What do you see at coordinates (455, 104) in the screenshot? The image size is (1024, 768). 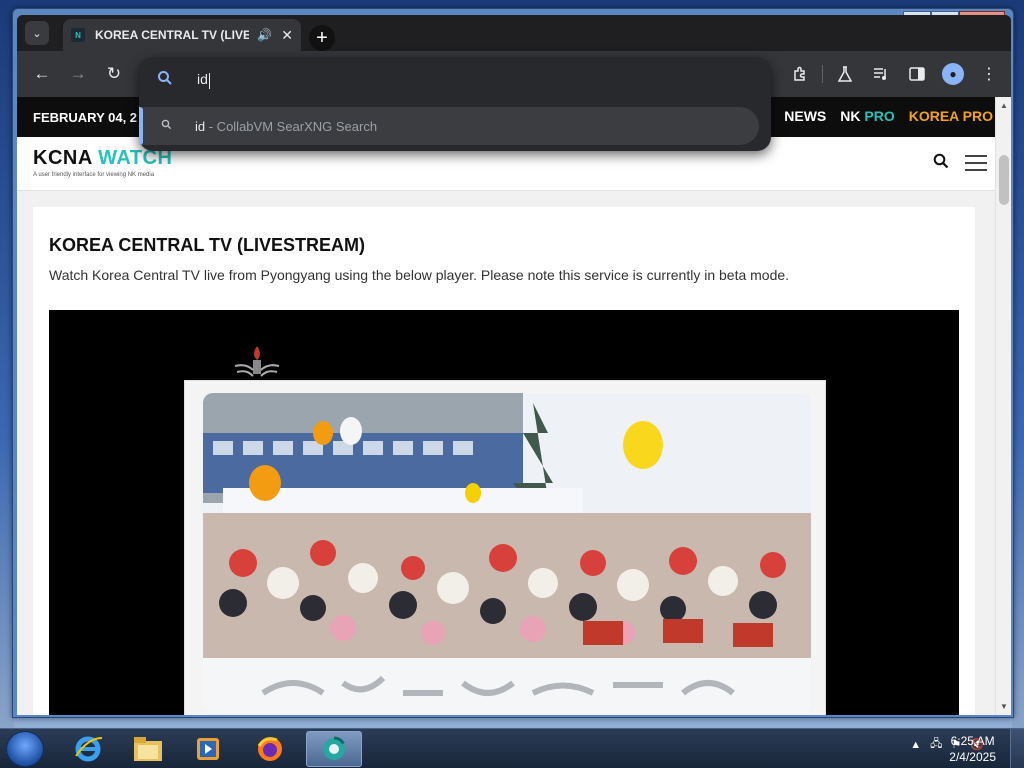 I see `omnibox-dropdown: id id - CollabVM SearXNG Search` at bounding box center [455, 104].